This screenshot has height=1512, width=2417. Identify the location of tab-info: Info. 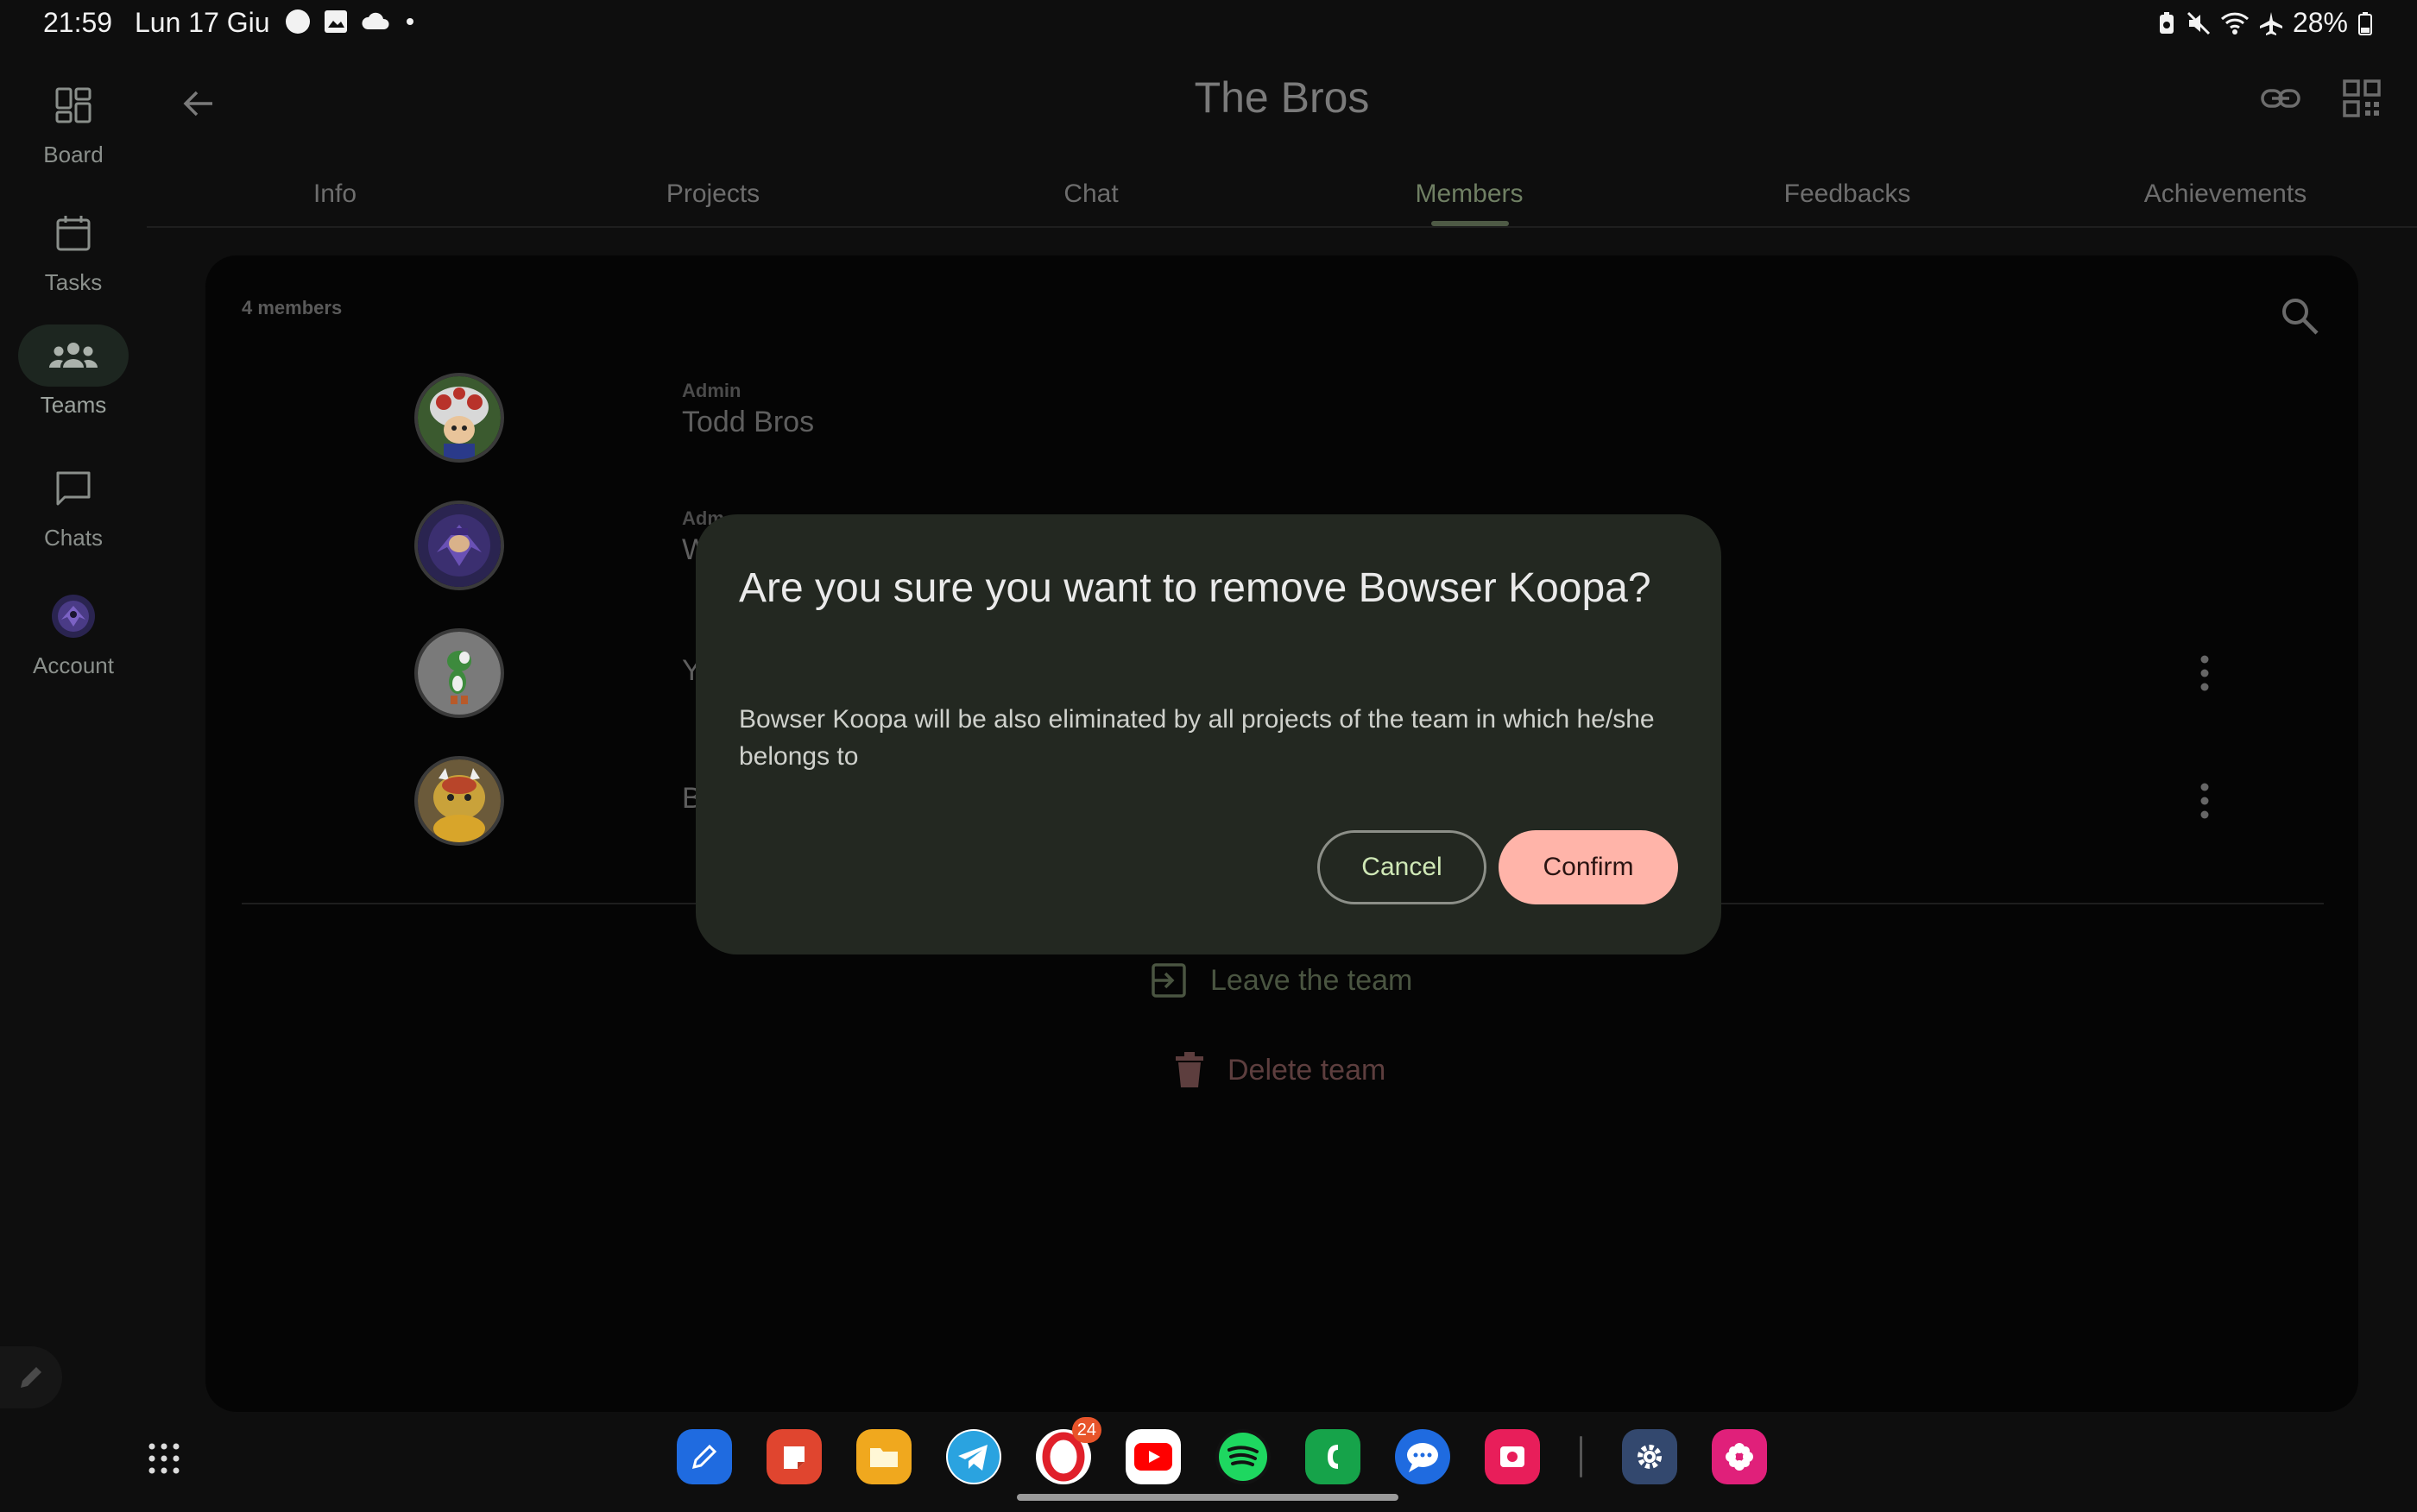
(335, 195).